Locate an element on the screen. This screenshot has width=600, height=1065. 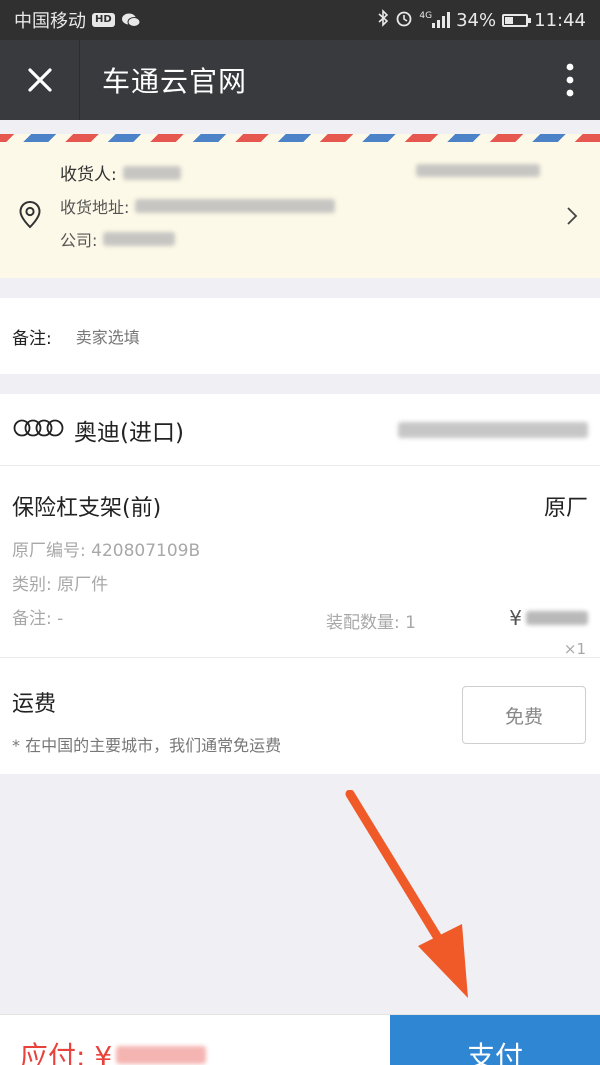
company-row: 公司: is located at coordinates (330, 238).